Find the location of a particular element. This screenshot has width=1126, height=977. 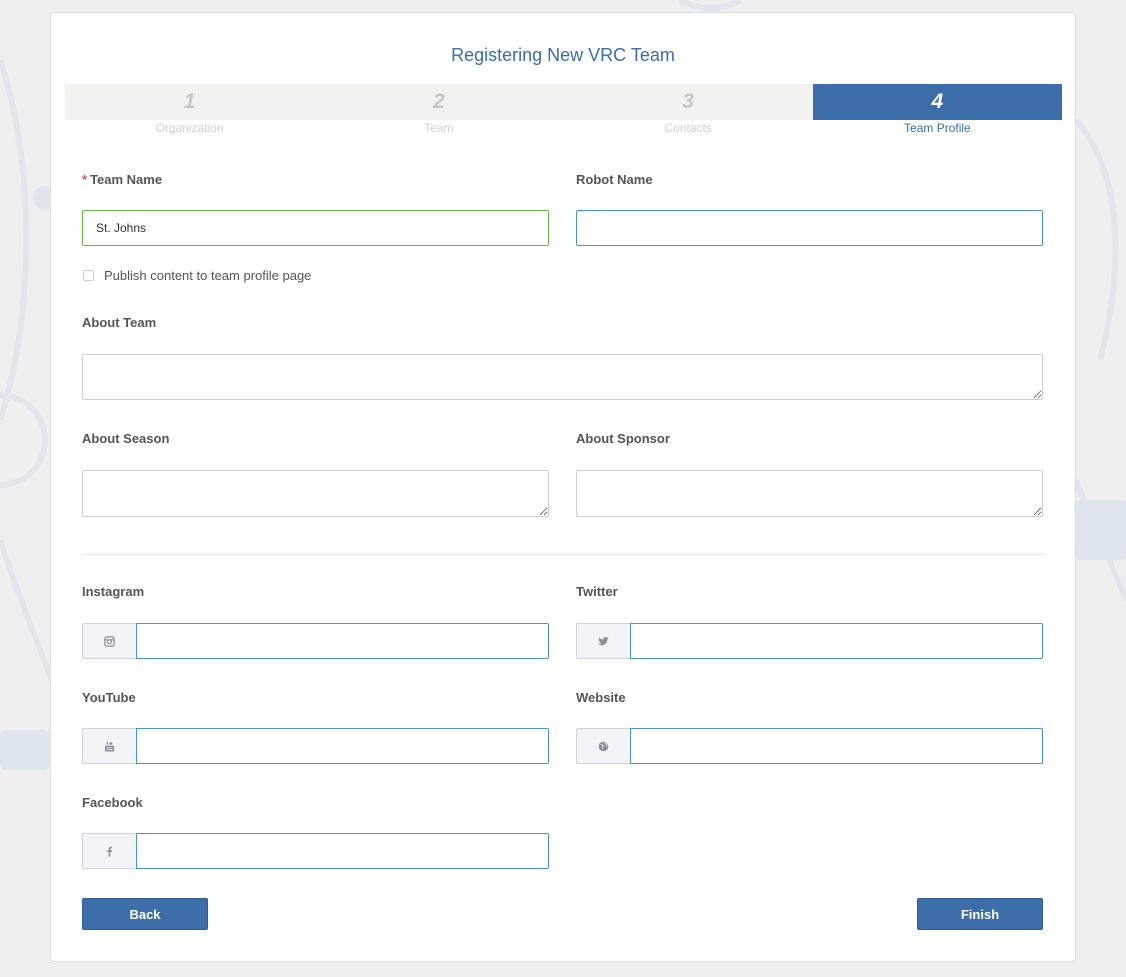

twitter-icon is located at coordinates (603, 640).